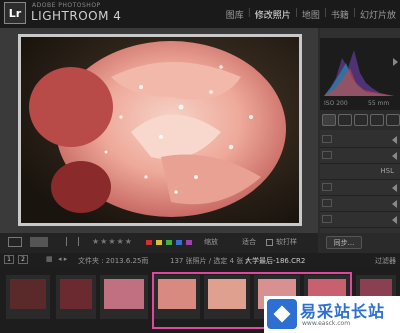 This screenshot has width=400, height=333. I want to click on right-panel: ISO 200 55 mm HSL, so click(360, 140).